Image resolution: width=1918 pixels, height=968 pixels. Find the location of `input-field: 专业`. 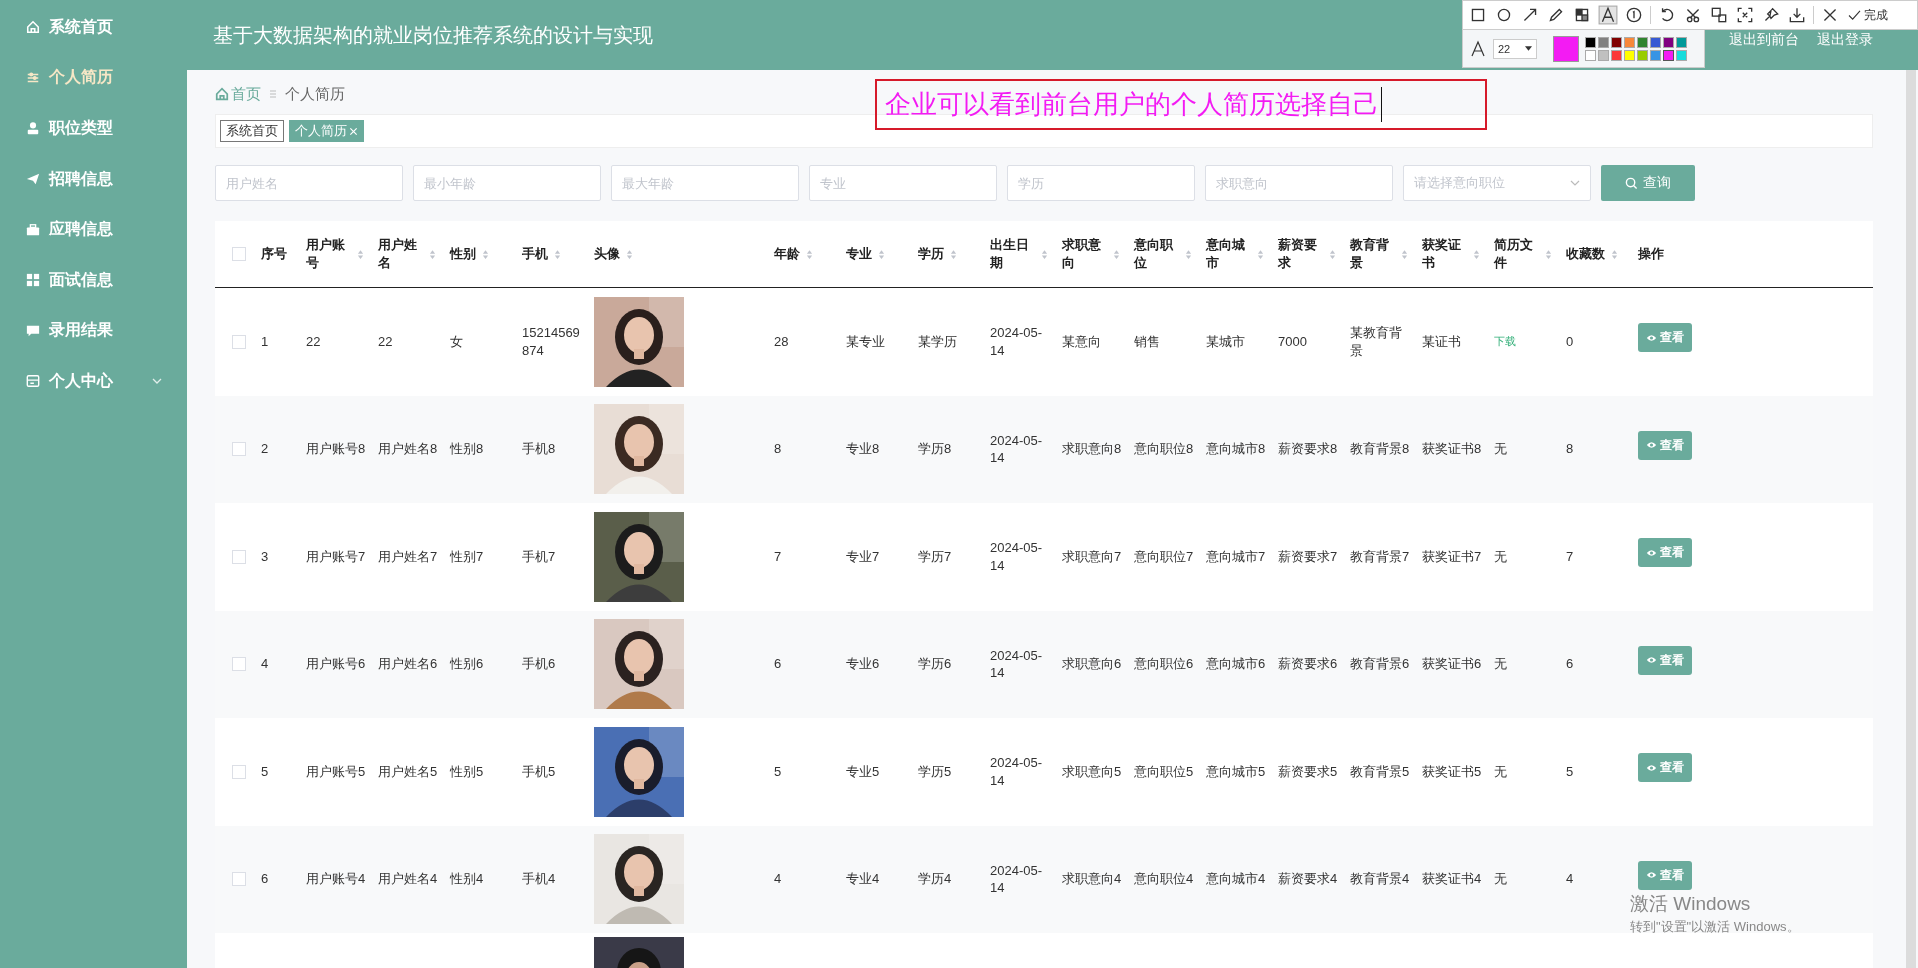

input-field: 专业 is located at coordinates (903, 183).